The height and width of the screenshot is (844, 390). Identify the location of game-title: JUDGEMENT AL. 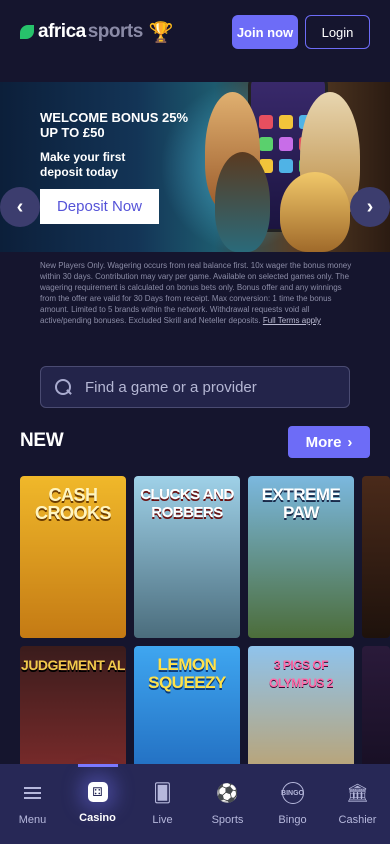
(73, 665).